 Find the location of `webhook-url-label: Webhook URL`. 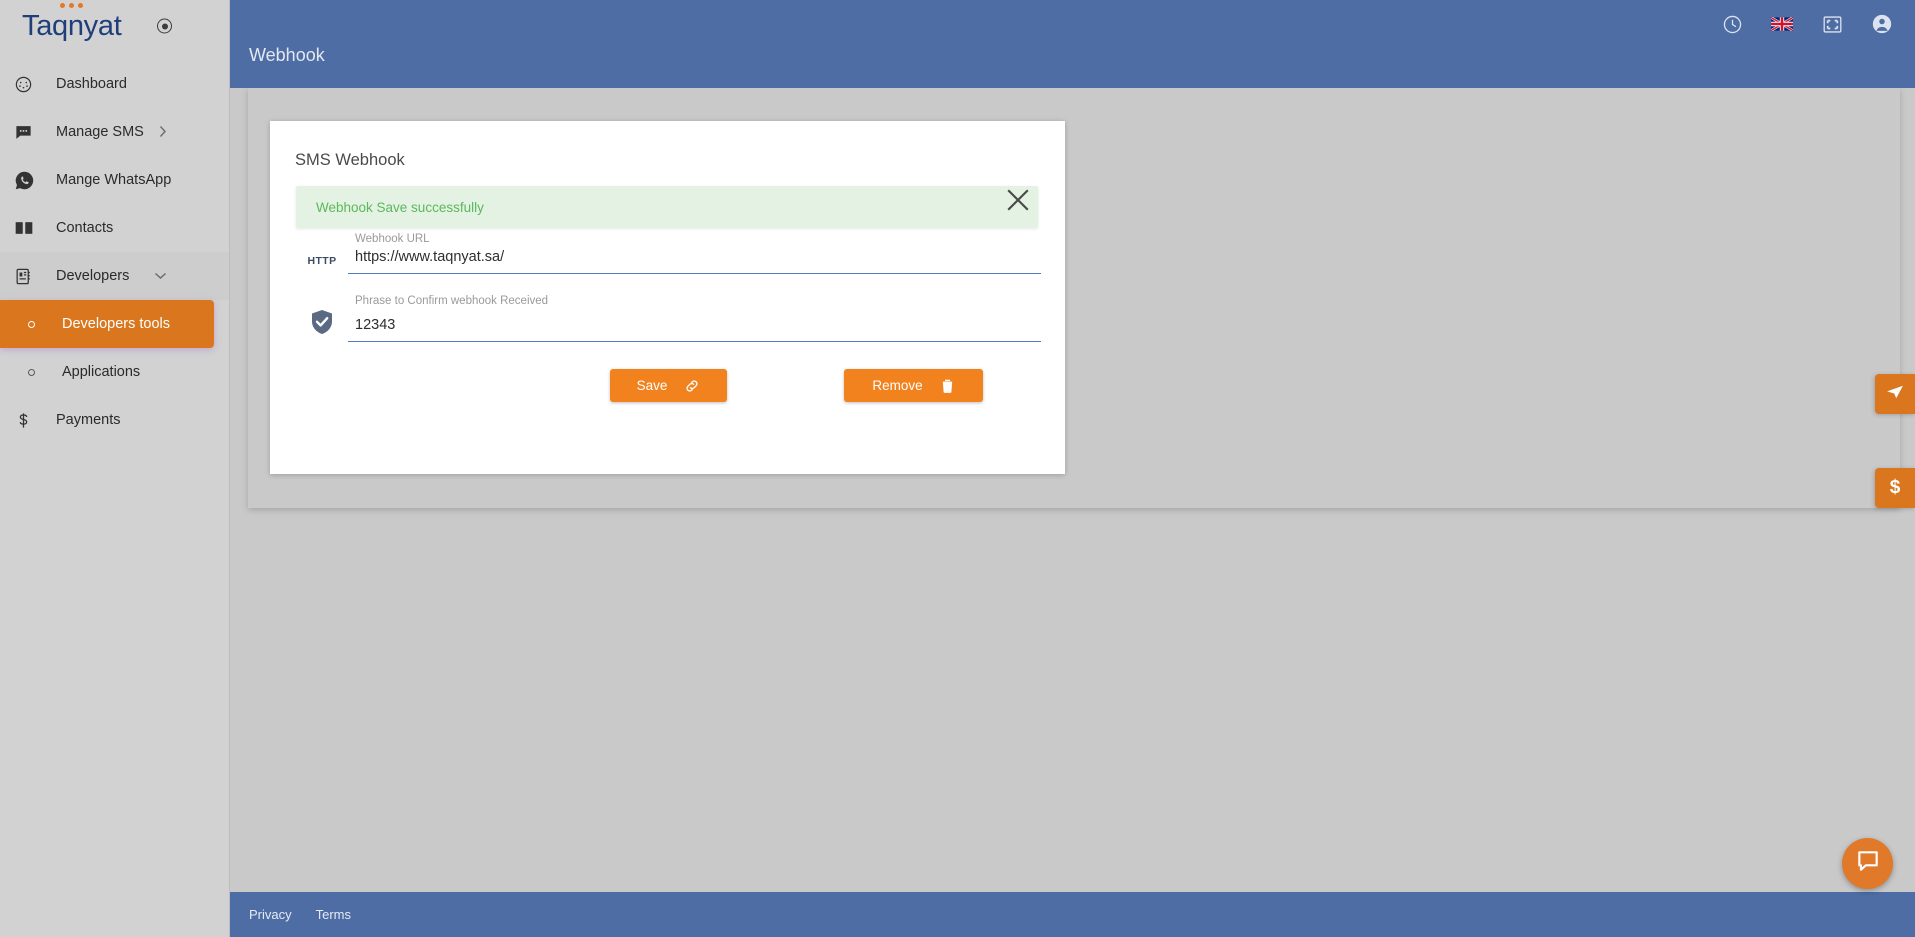

webhook-url-label: Webhook URL is located at coordinates (392, 239).